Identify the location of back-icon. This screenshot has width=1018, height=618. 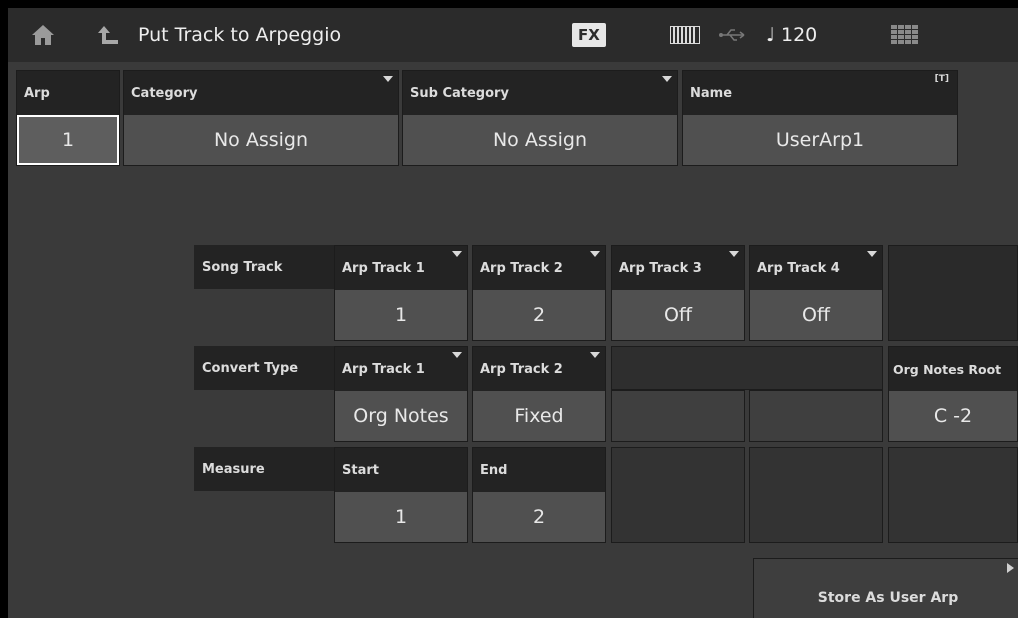
(110, 35).